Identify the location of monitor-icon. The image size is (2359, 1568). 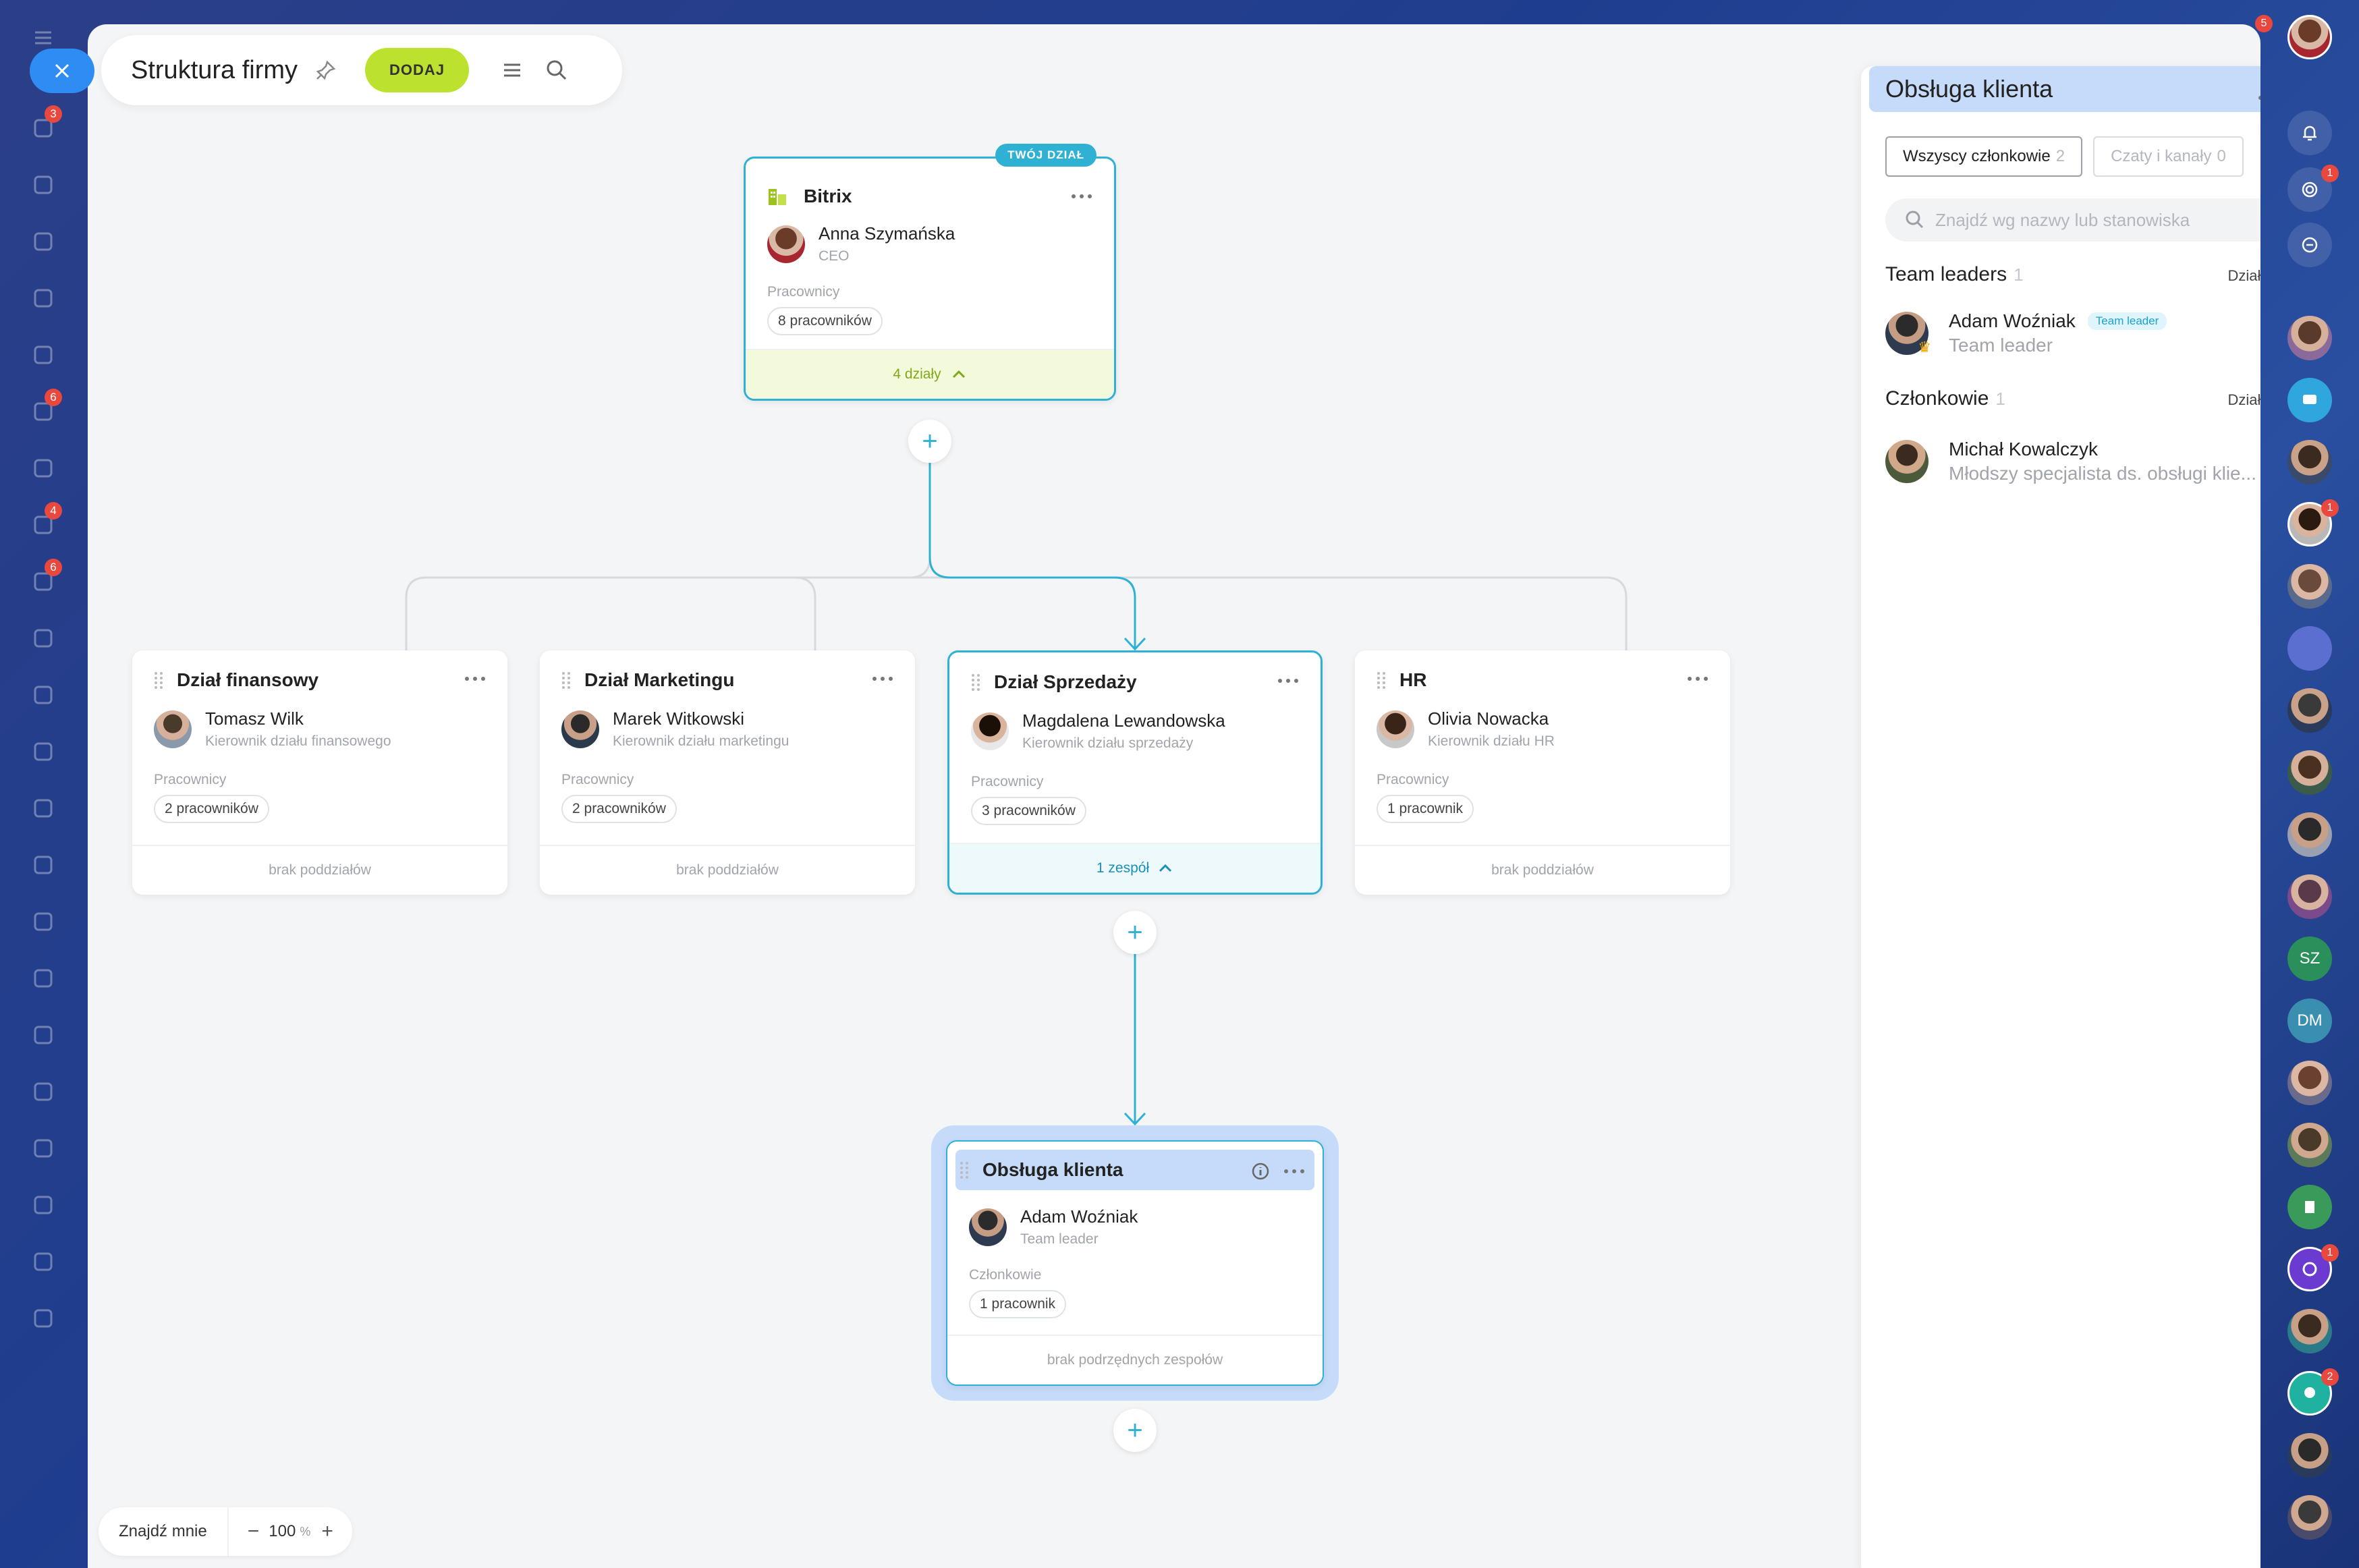
(44, 864).